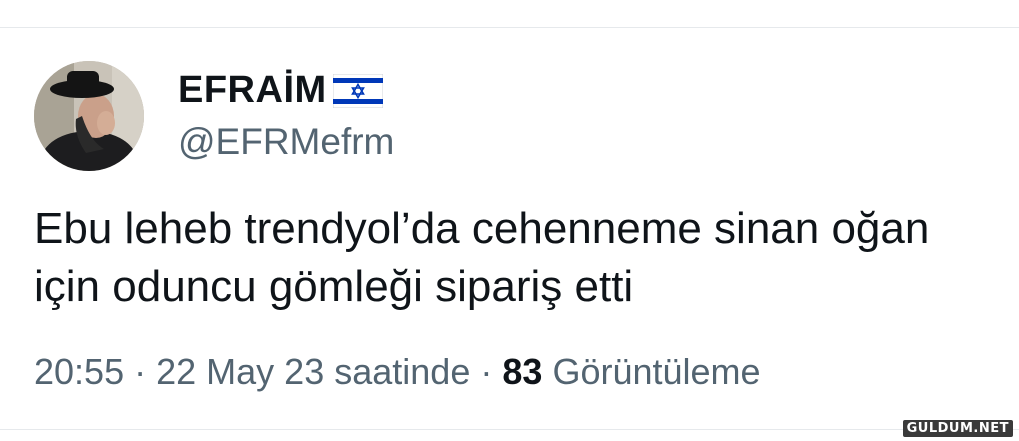  What do you see at coordinates (509, 27) in the screenshot?
I see `top-divider` at bounding box center [509, 27].